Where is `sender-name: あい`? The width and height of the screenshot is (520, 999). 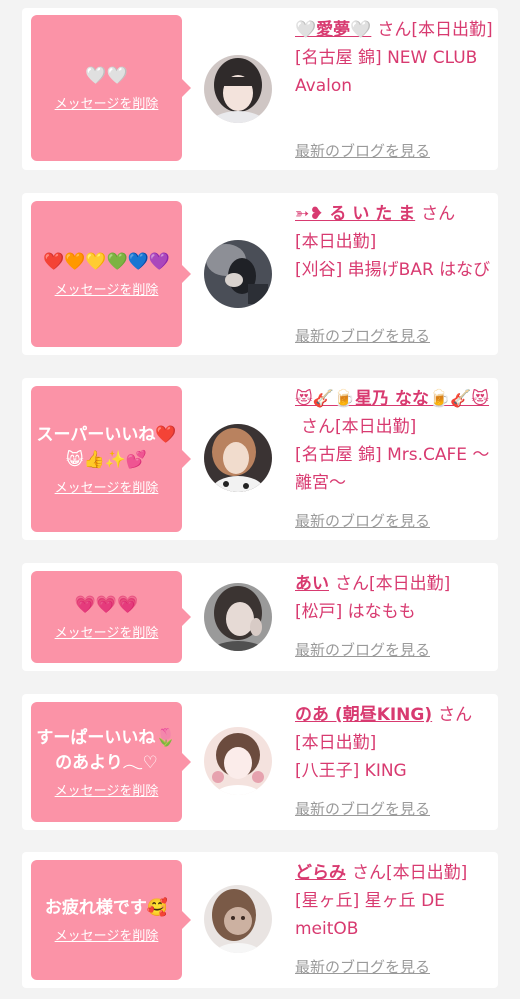 sender-name: あい is located at coordinates (312, 584).